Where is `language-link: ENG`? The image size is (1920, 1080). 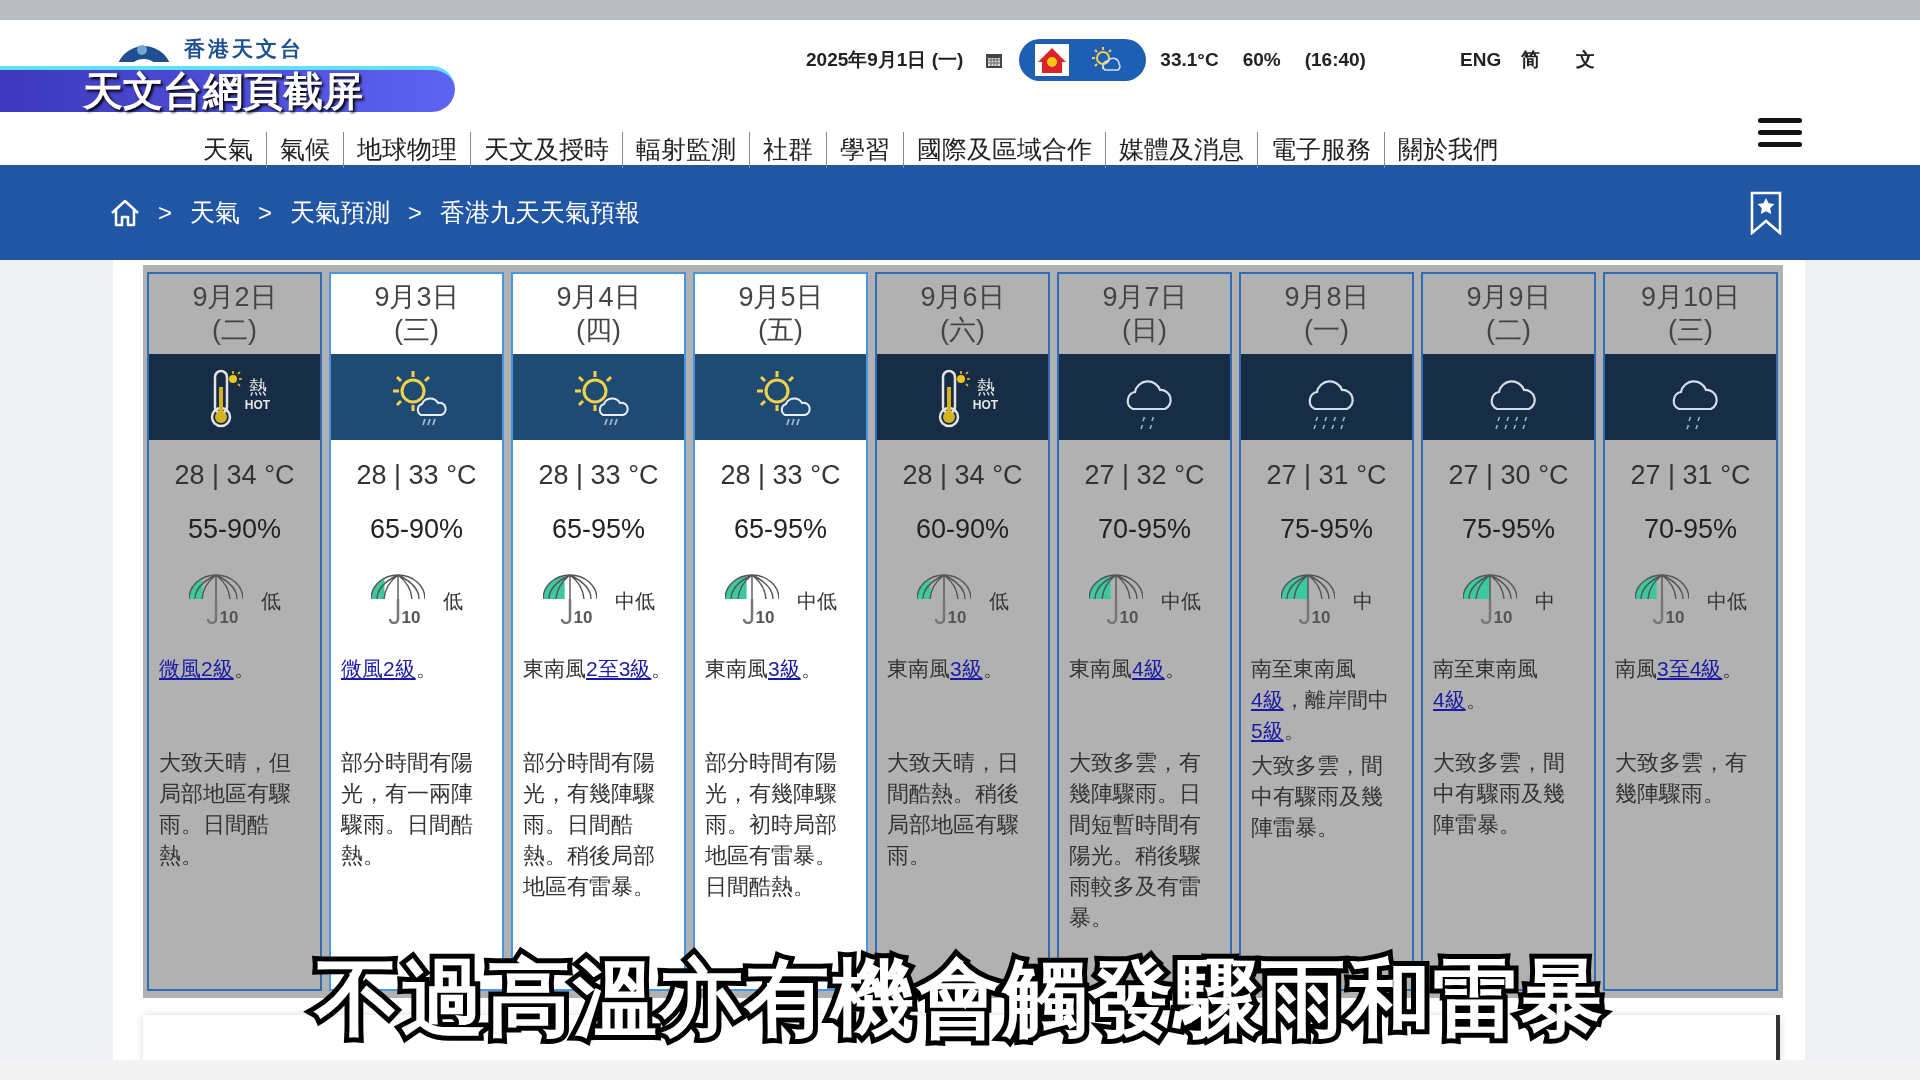 language-link: ENG is located at coordinates (1481, 60).